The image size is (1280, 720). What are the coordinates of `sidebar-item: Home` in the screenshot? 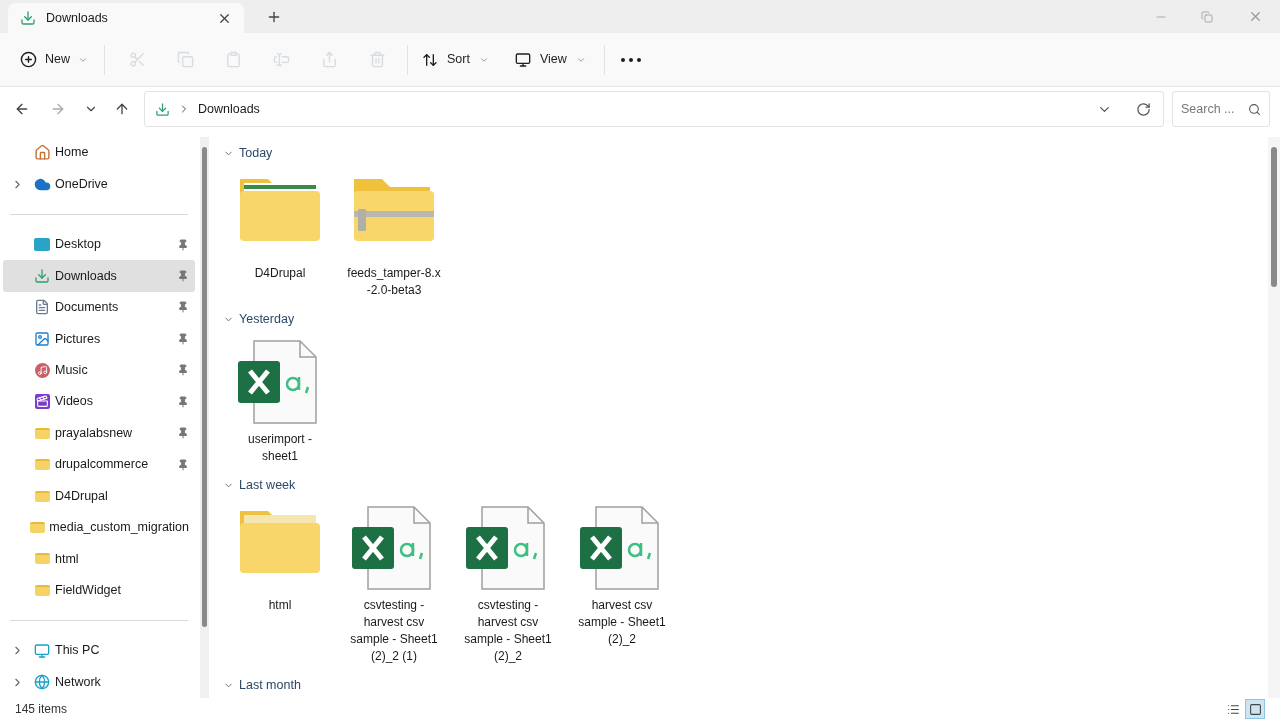 It's located at (99, 153).